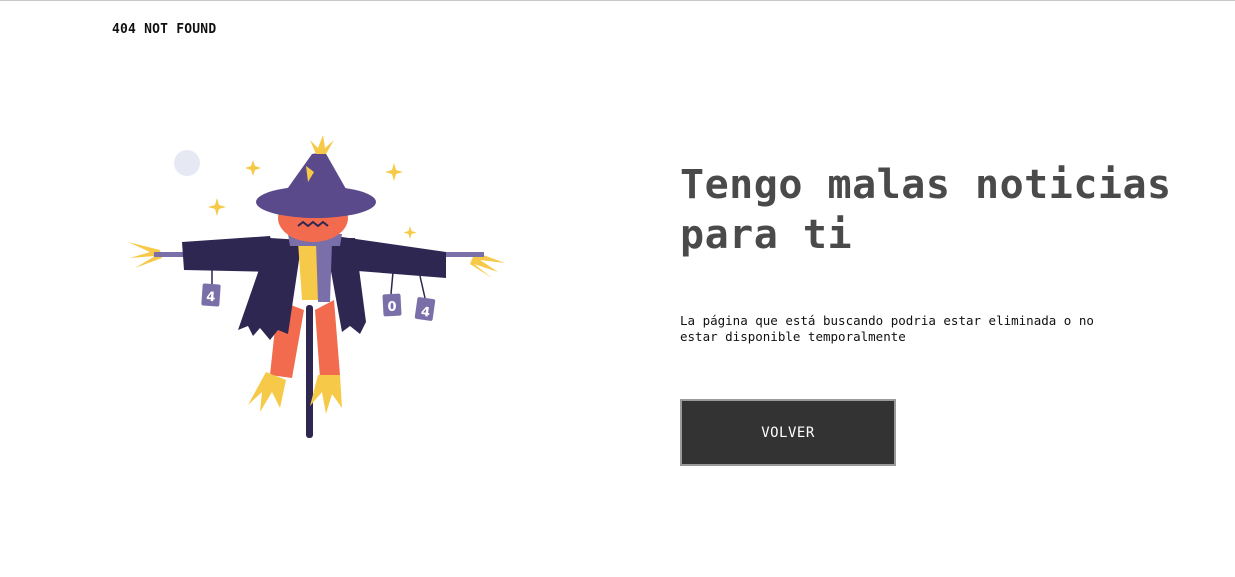 The height and width of the screenshot is (577, 1235). What do you see at coordinates (926, 210) in the screenshot?
I see `page-title: Tengo malas noticias para ti` at bounding box center [926, 210].